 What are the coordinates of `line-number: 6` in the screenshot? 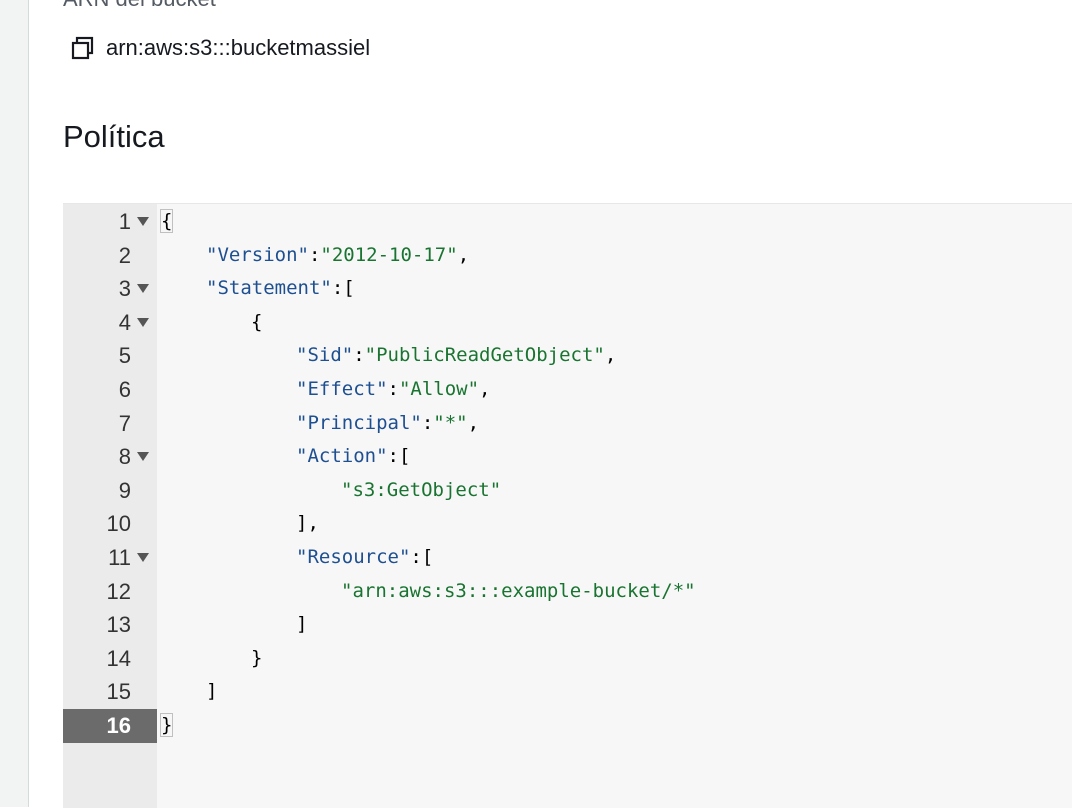 It's located at (124, 389).